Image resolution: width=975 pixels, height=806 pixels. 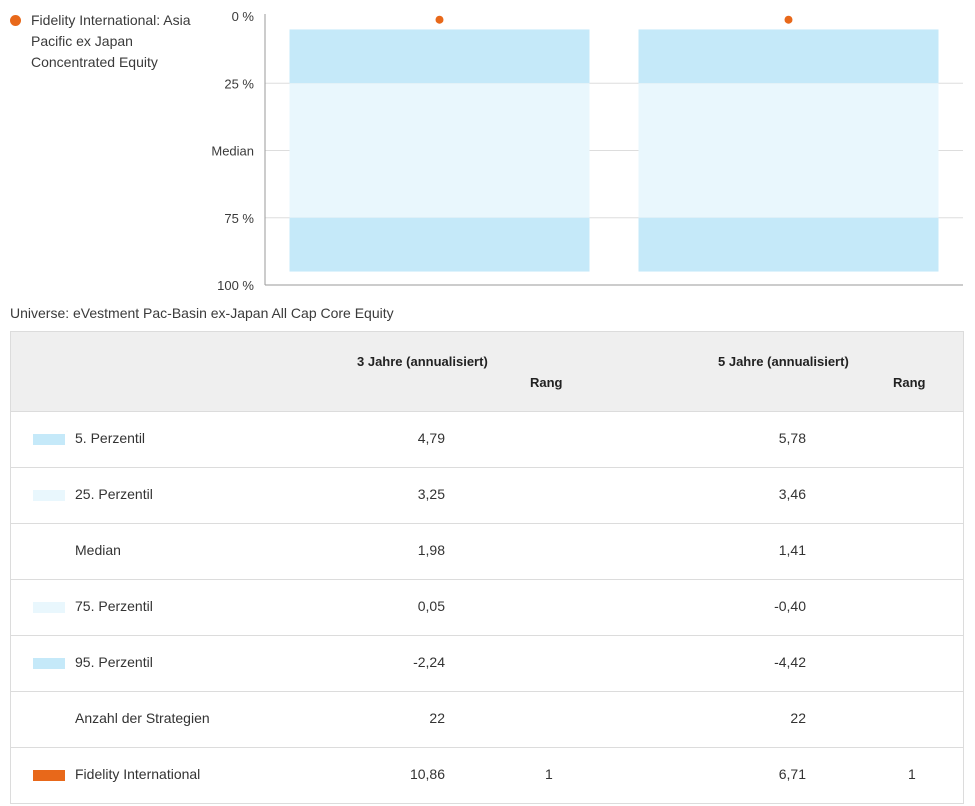 What do you see at coordinates (239, 83) in the screenshot?
I see `y-tick-label: 25 %` at bounding box center [239, 83].